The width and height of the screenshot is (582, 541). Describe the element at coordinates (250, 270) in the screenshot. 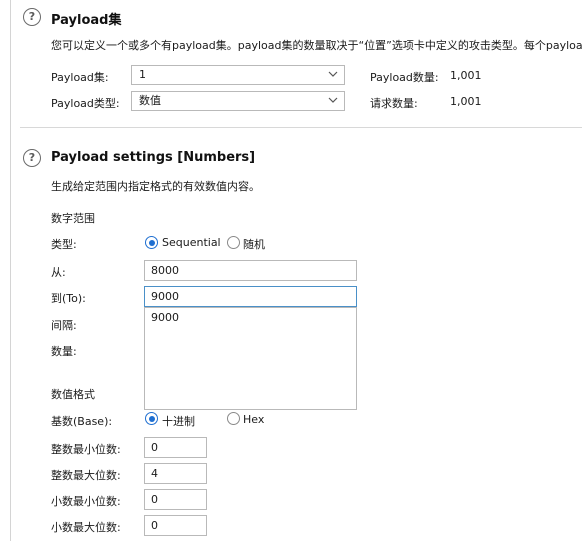

I see `from-input: 8000` at that location.